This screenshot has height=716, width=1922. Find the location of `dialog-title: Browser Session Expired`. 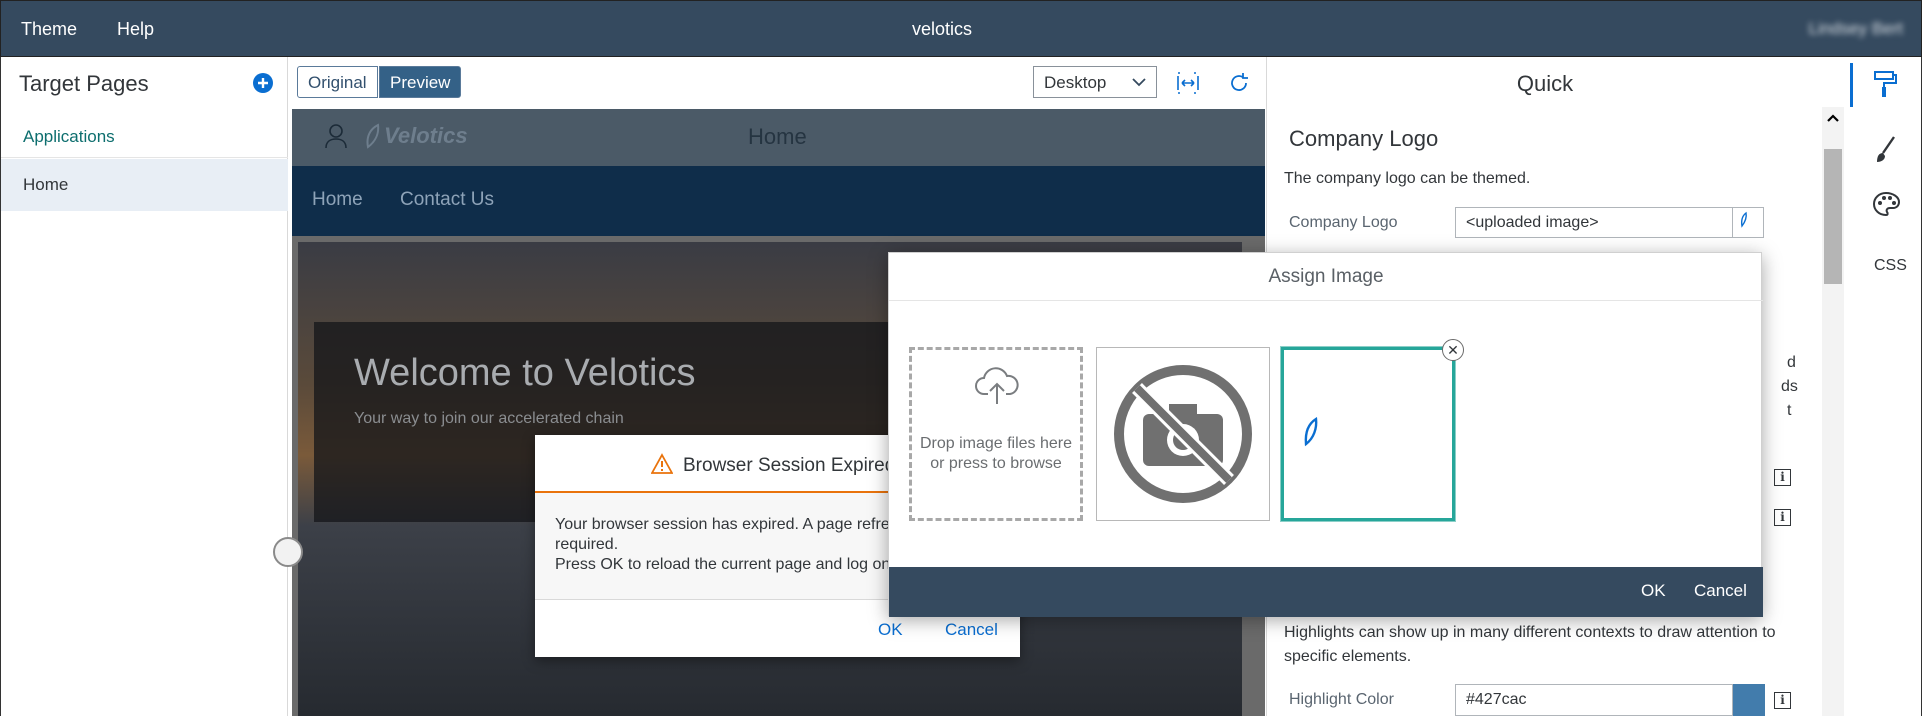

dialog-title: Browser Session Expired is located at coordinates (789, 465).